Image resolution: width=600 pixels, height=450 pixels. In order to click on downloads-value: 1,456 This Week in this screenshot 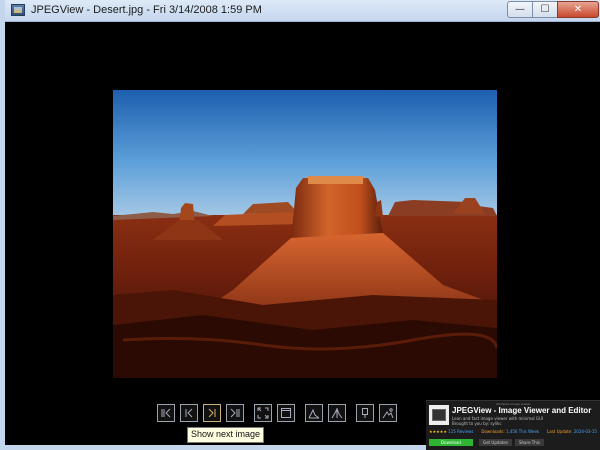, I will do `click(522, 431)`.